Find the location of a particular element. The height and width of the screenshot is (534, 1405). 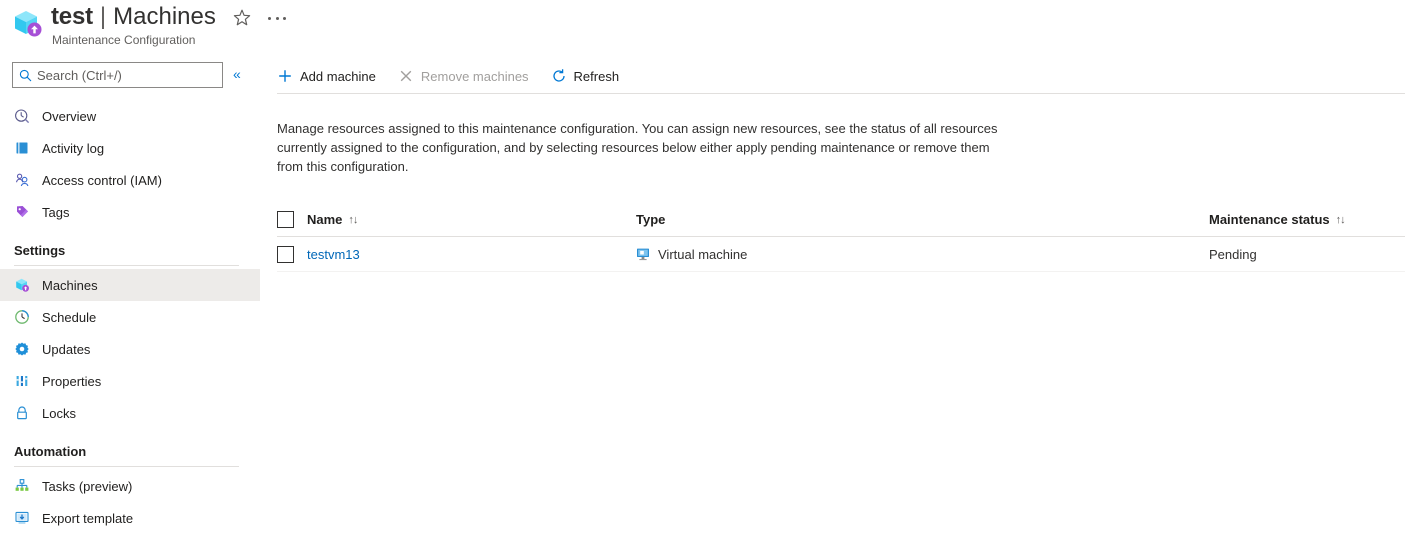

select-all-checkbox-cell is located at coordinates (292, 219).